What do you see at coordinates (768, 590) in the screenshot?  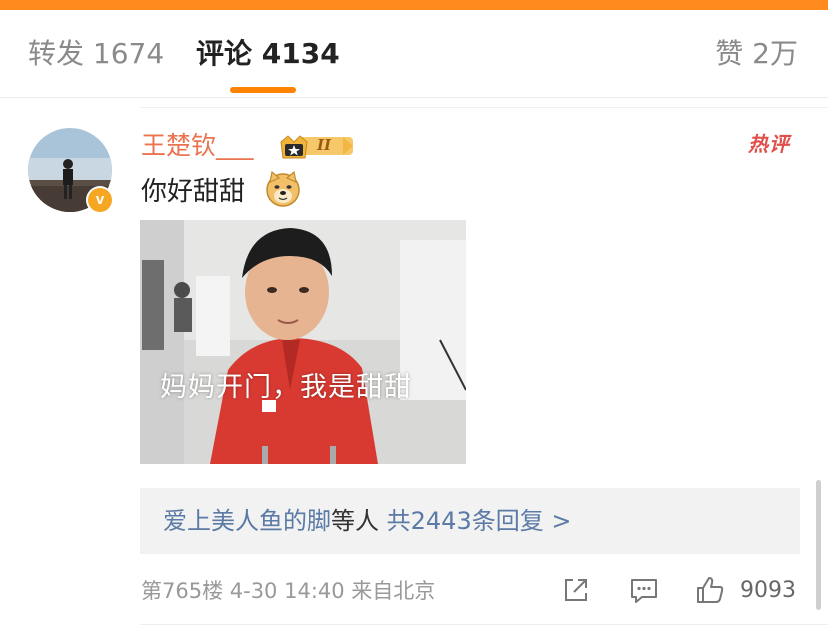 I see `like-count: 9093` at bounding box center [768, 590].